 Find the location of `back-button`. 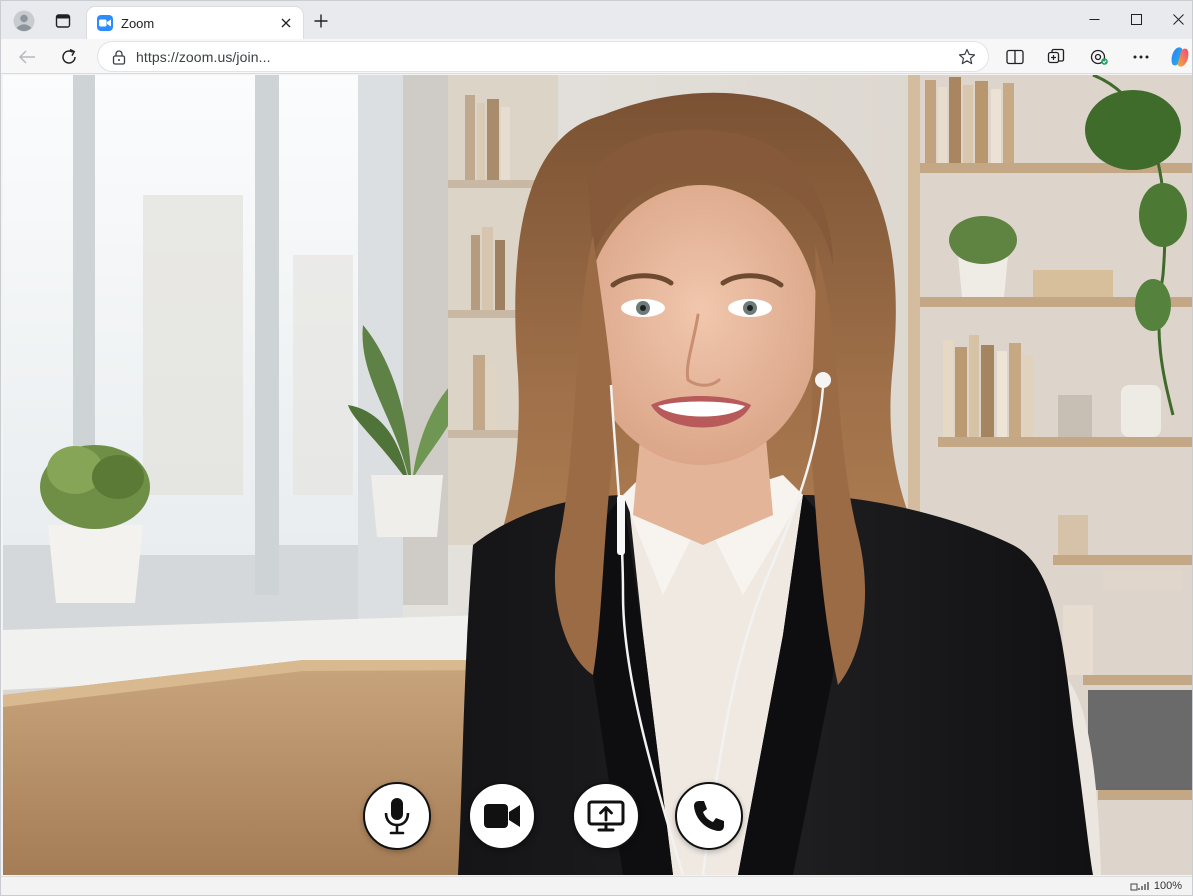

back-button is located at coordinates (27, 57).